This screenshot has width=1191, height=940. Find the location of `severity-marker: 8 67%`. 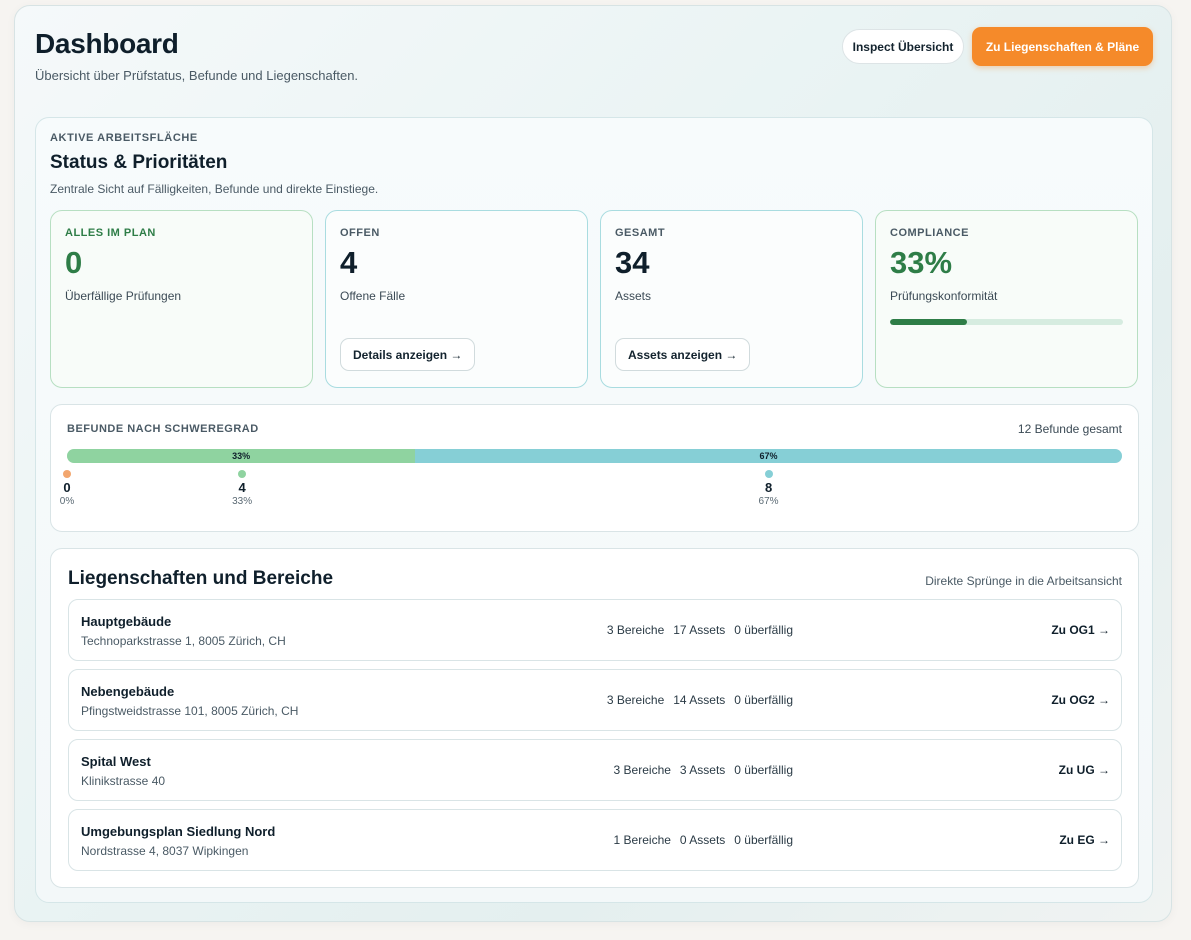

severity-marker: 8 67% is located at coordinates (769, 489).